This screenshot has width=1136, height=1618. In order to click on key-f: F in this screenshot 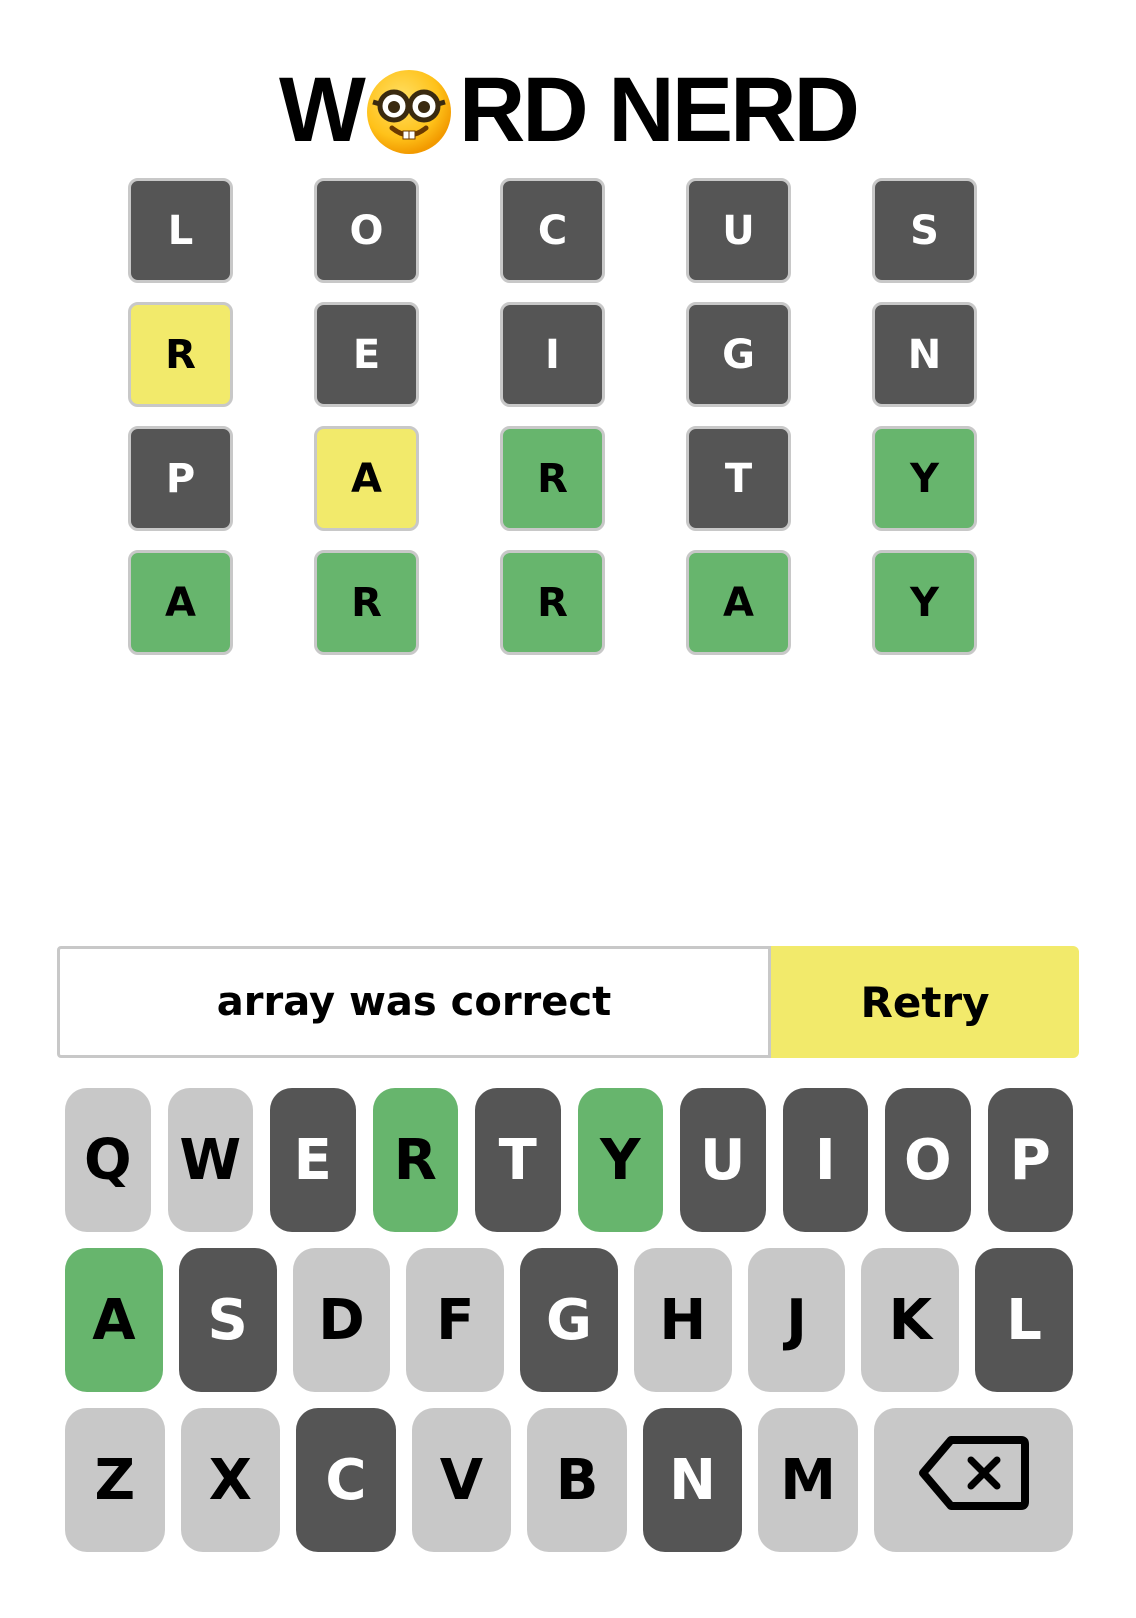, I will do `click(455, 1320)`.